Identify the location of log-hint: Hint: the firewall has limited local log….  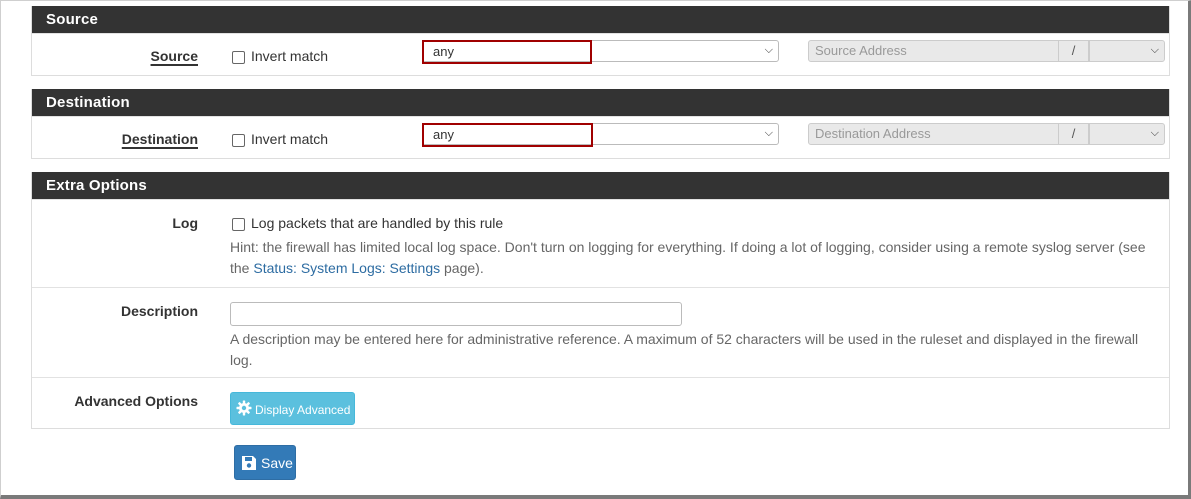
(692, 258).